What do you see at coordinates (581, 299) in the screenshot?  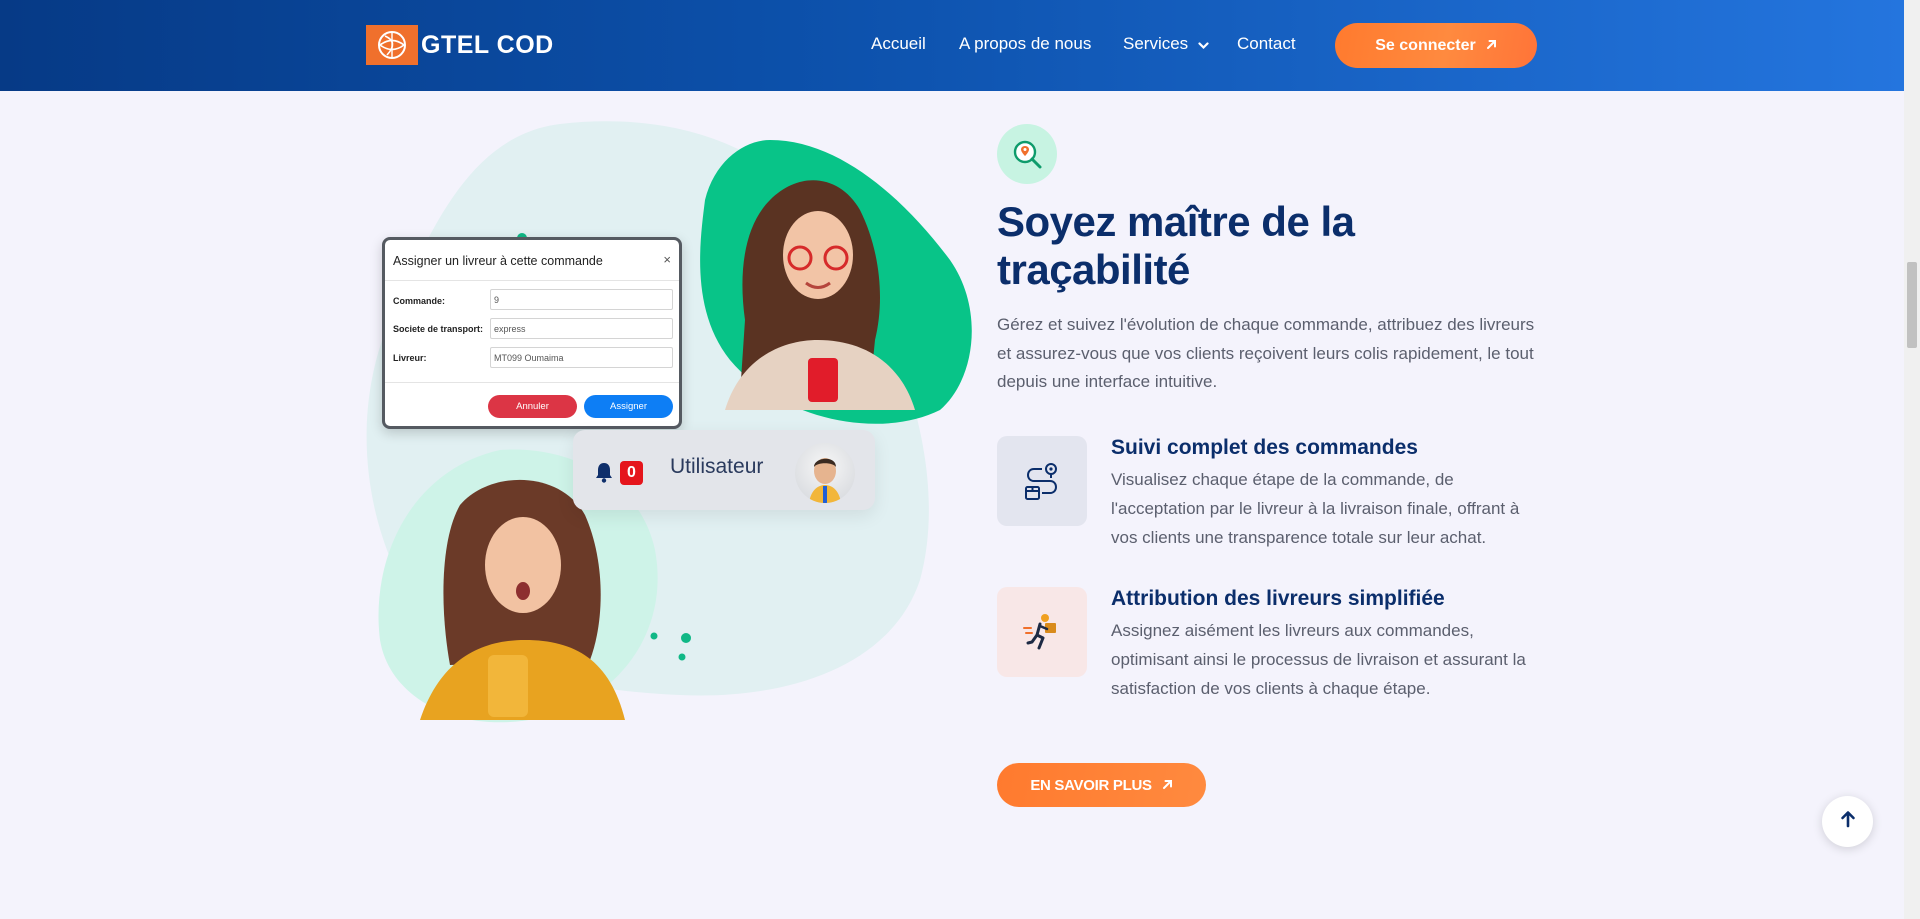 I see `commande-field: 9` at bounding box center [581, 299].